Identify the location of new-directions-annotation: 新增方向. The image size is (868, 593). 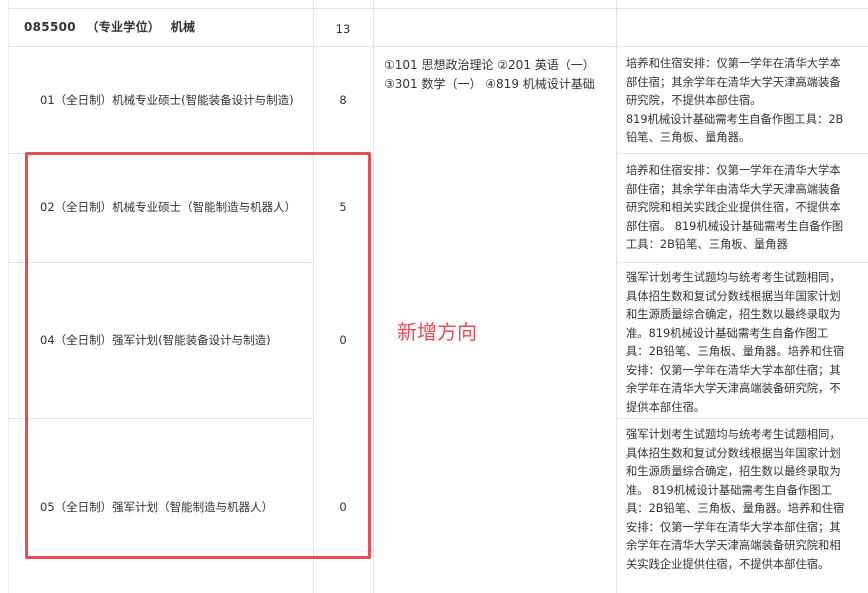
(437, 332).